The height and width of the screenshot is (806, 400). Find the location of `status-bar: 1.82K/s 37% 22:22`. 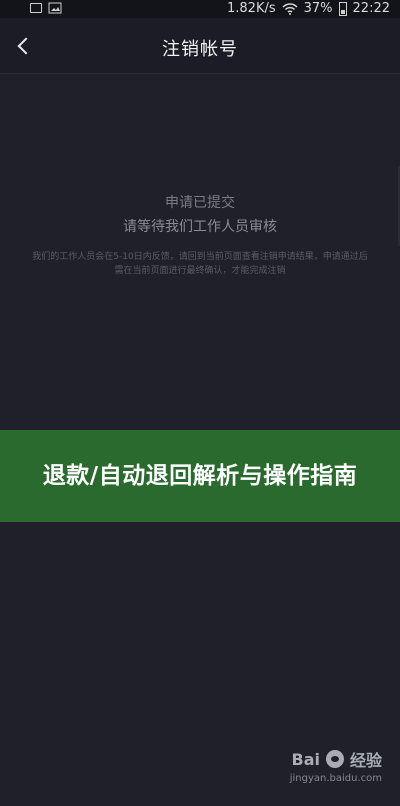

status-bar: 1.82K/s 37% 22:22 is located at coordinates (200, 9).